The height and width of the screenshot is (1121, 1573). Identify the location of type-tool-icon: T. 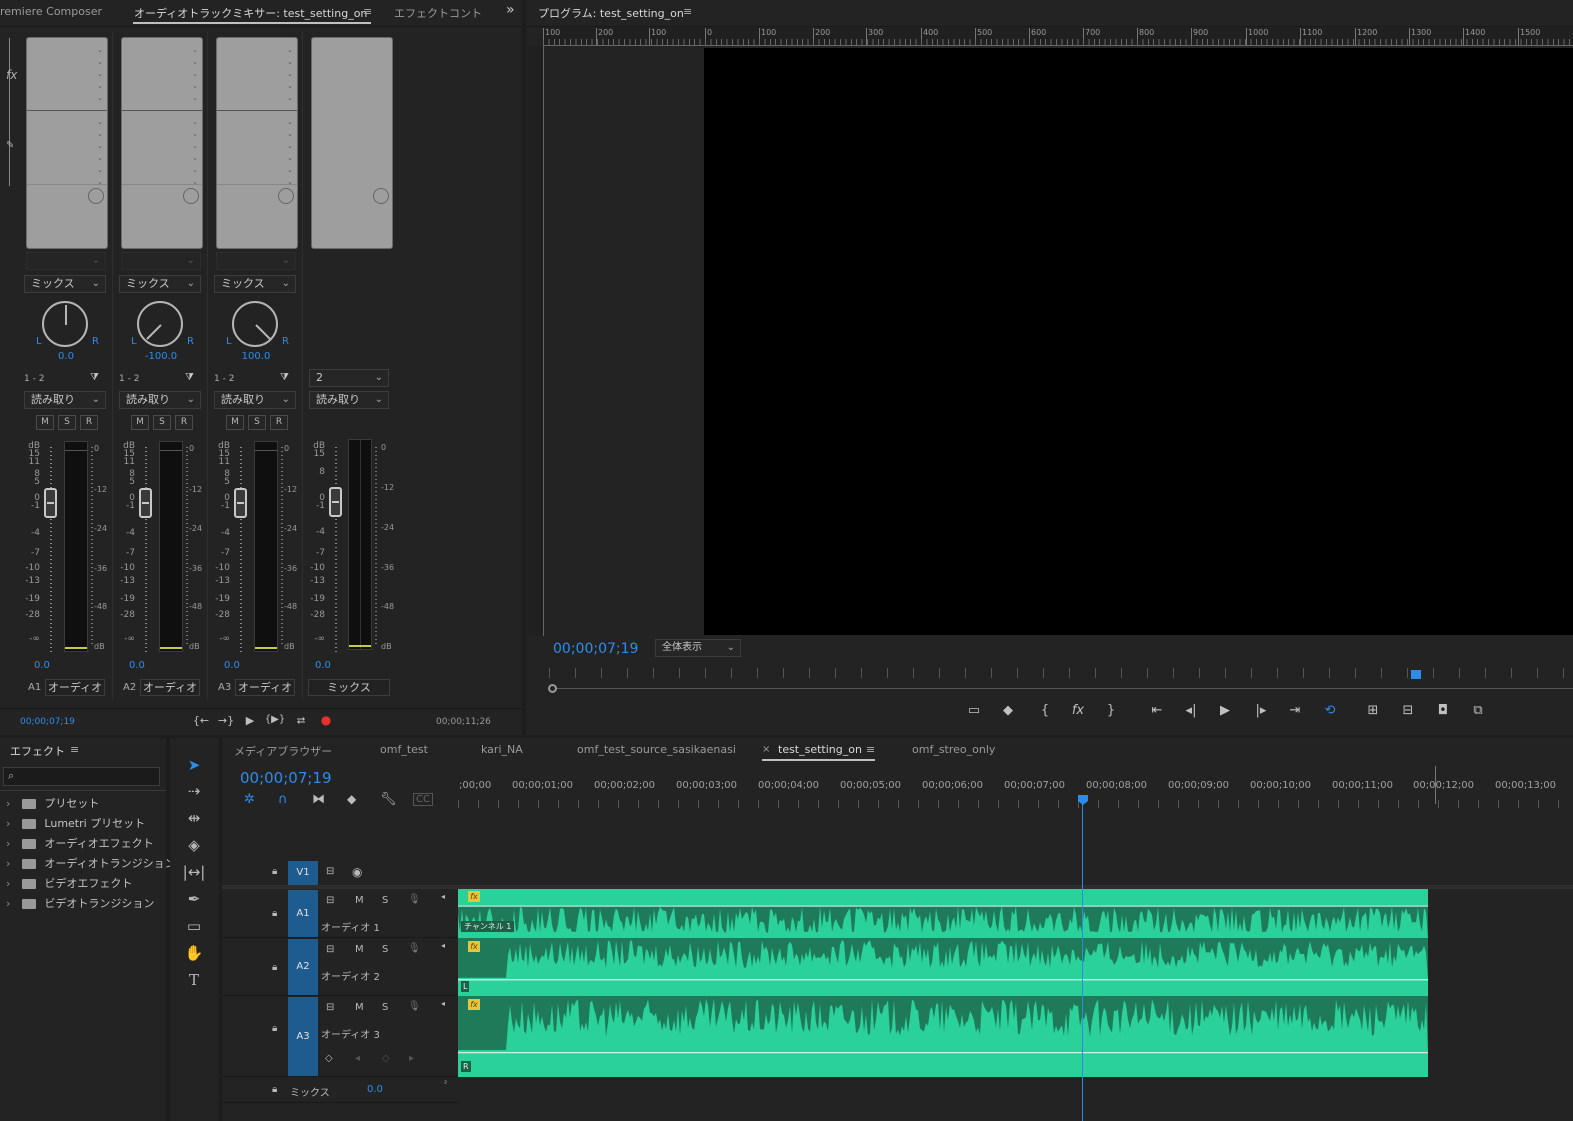
(194, 980).